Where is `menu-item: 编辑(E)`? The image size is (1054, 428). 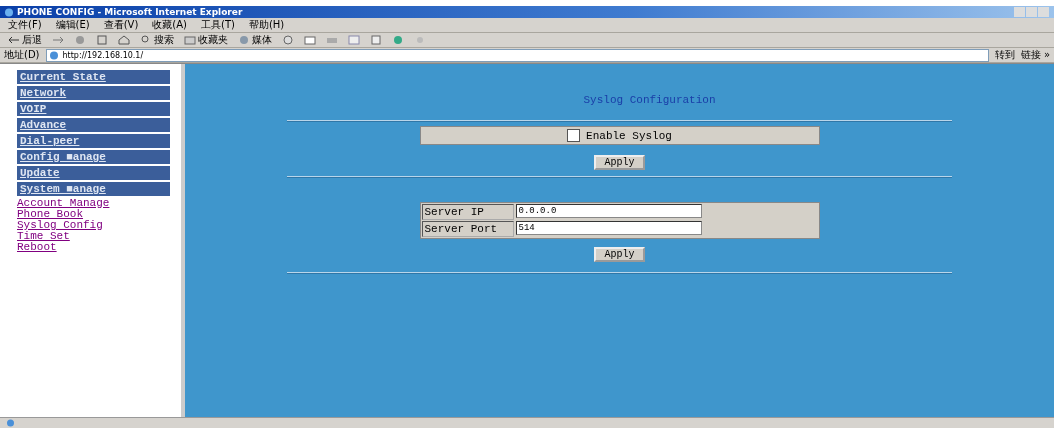 menu-item: 编辑(E) is located at coordinates (72, 25).